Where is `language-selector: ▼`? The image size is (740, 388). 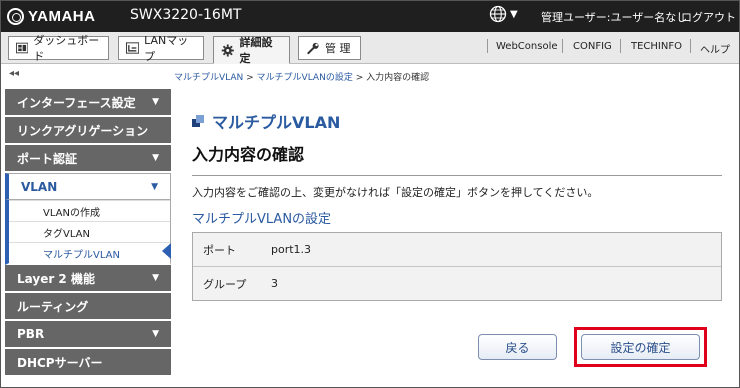 language-selector: ▼ is located at coordinates (503, 14).